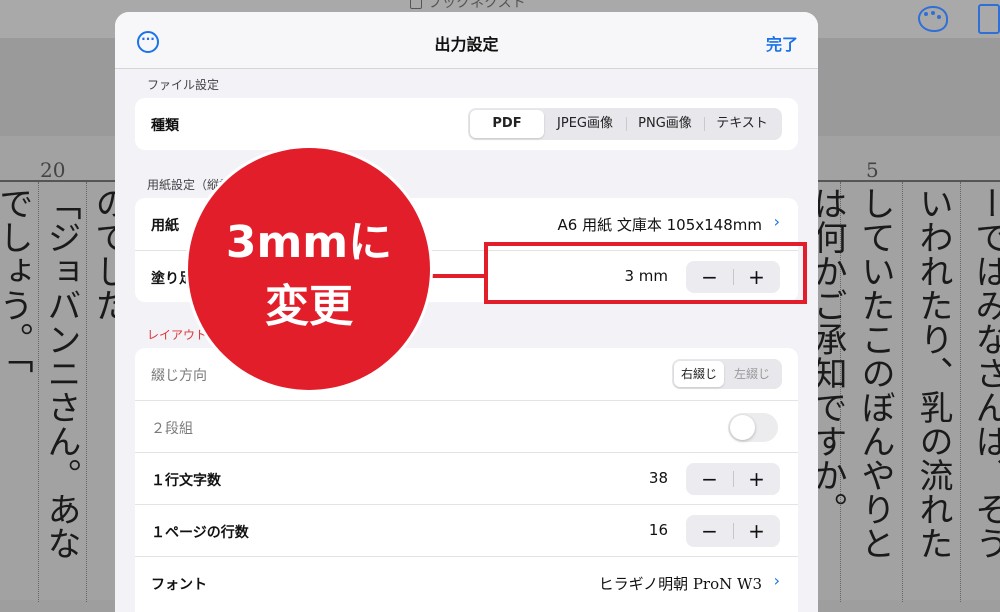  What do you see at coordinates (665, 124) in the screenshot?
I see `file-type-option-png: PNG画像` at bounding box center [665, 124].